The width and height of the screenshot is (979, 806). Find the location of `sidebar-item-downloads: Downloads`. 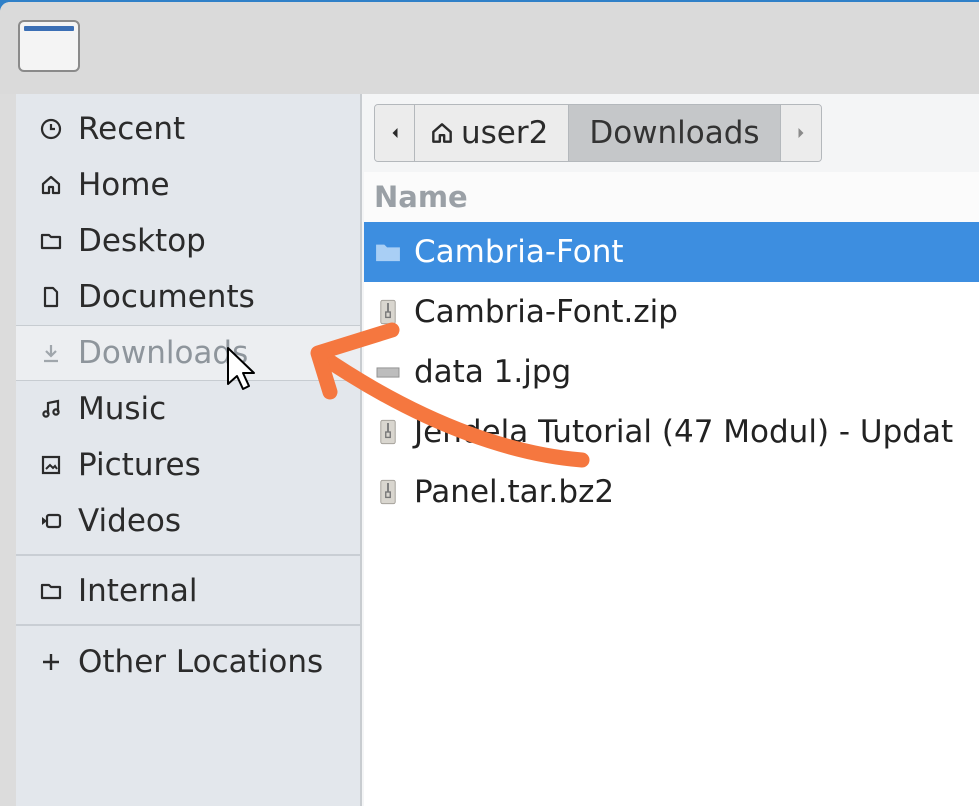

sidebar-item-downloads: Downloads is located at coordinates (188, 353).